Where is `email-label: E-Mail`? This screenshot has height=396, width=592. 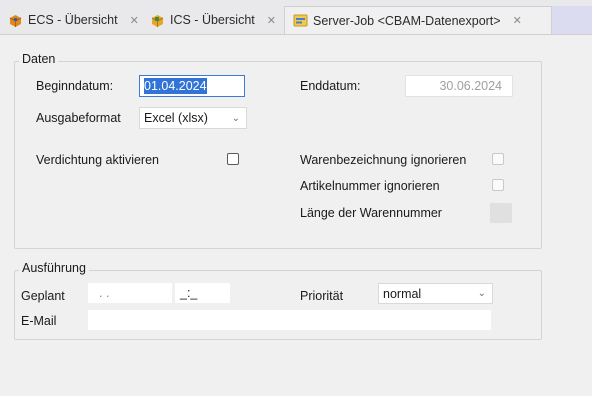
email-label: E-Mail is located at coordinates (39, 321).